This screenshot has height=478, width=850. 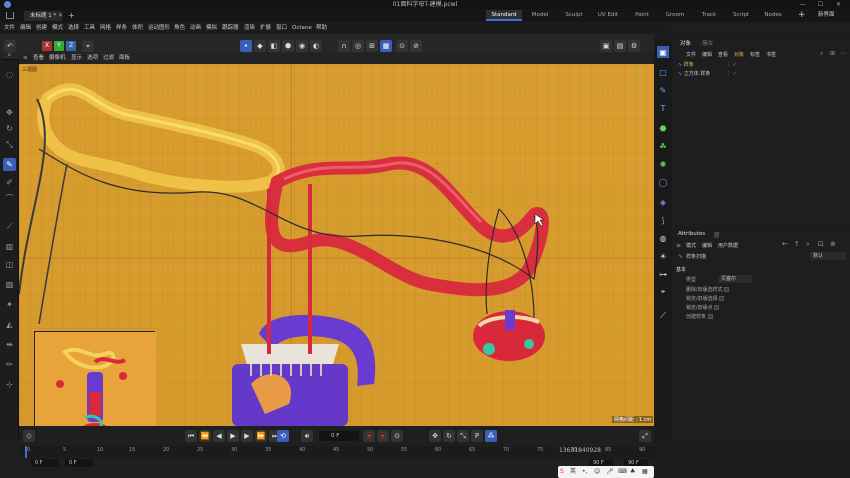 What do you see at coordinates (755, 54) in the screenshot?
I see `obj-menu-tags: 标签` at bounding box center [755, 54].